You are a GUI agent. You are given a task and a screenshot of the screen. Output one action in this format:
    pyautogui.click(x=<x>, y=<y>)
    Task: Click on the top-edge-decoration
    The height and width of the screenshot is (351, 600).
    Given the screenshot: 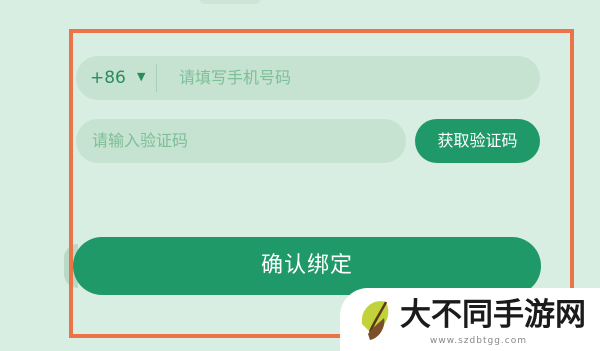 What is the action you would take?
    pyautogui.click(x=230, y=2)
    